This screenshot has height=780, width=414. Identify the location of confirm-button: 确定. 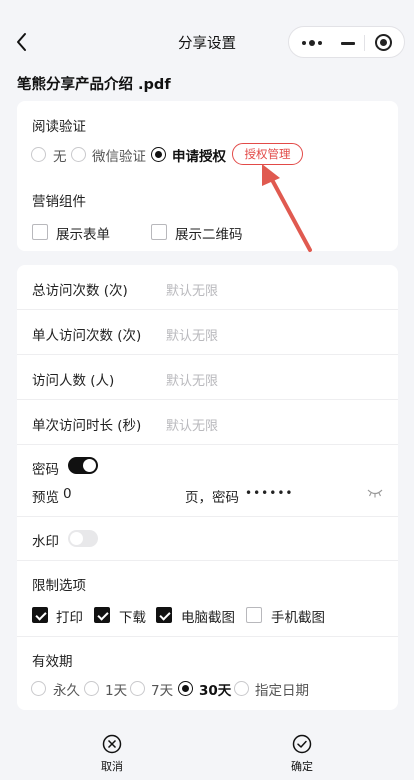
(302, 754).